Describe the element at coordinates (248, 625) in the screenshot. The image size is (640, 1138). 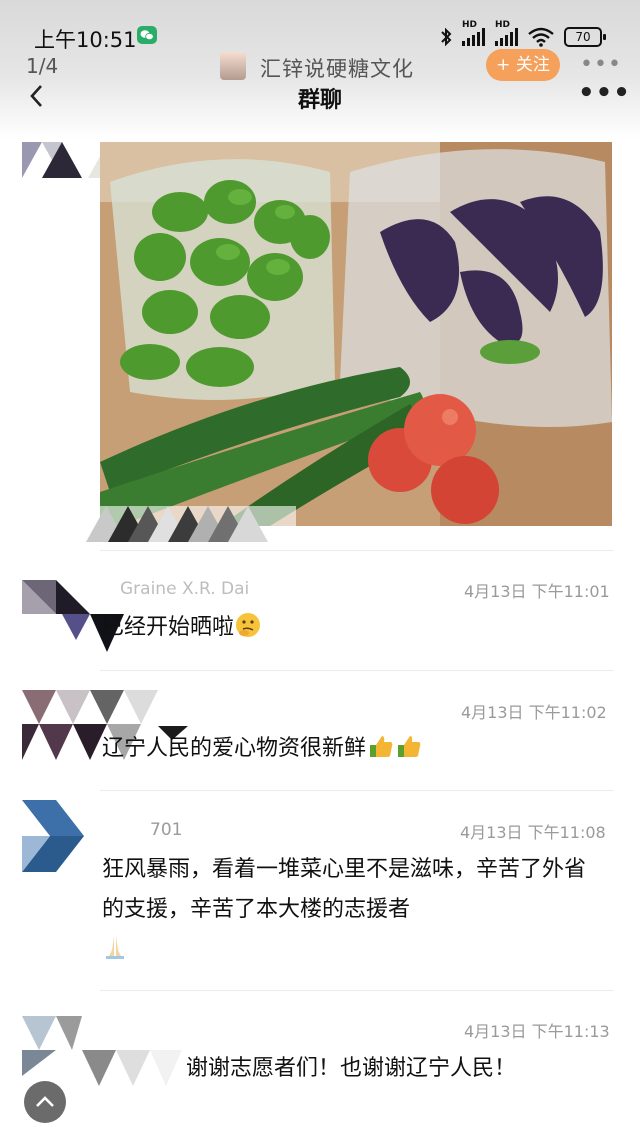
I see `thinking-face-icon` at that location.